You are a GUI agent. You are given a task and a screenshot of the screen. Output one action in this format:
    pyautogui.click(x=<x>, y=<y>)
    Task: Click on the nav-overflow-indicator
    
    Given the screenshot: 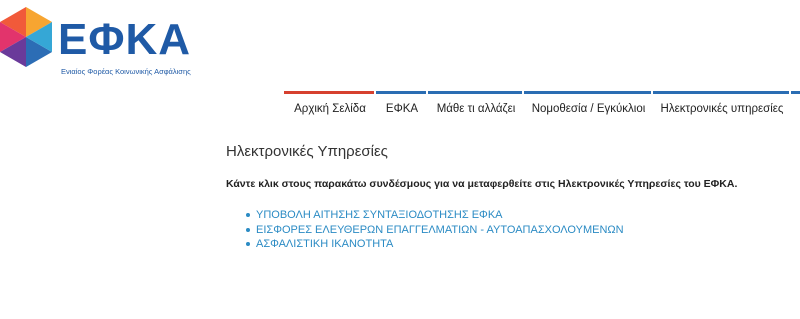 What is the action you would take?
    pyautogui.click(x=795, y=92)
    